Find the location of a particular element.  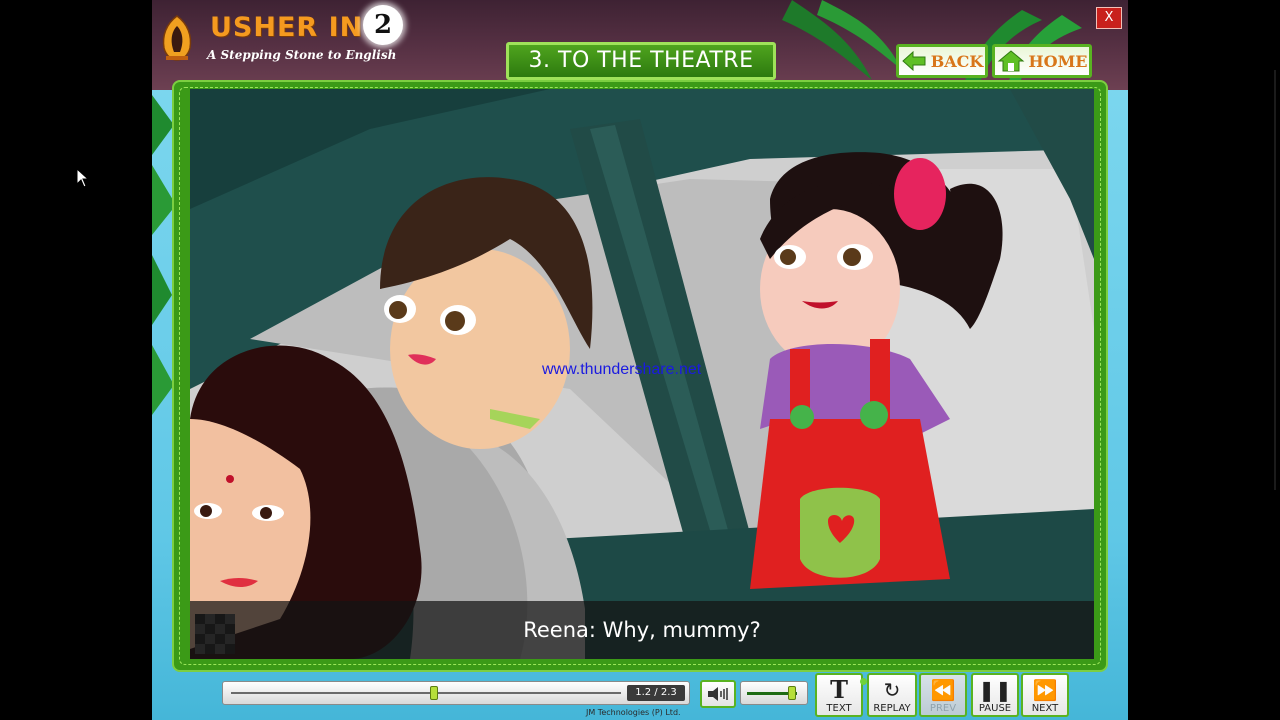

home-button-label: HOME is located at coordinates (1058, 61).